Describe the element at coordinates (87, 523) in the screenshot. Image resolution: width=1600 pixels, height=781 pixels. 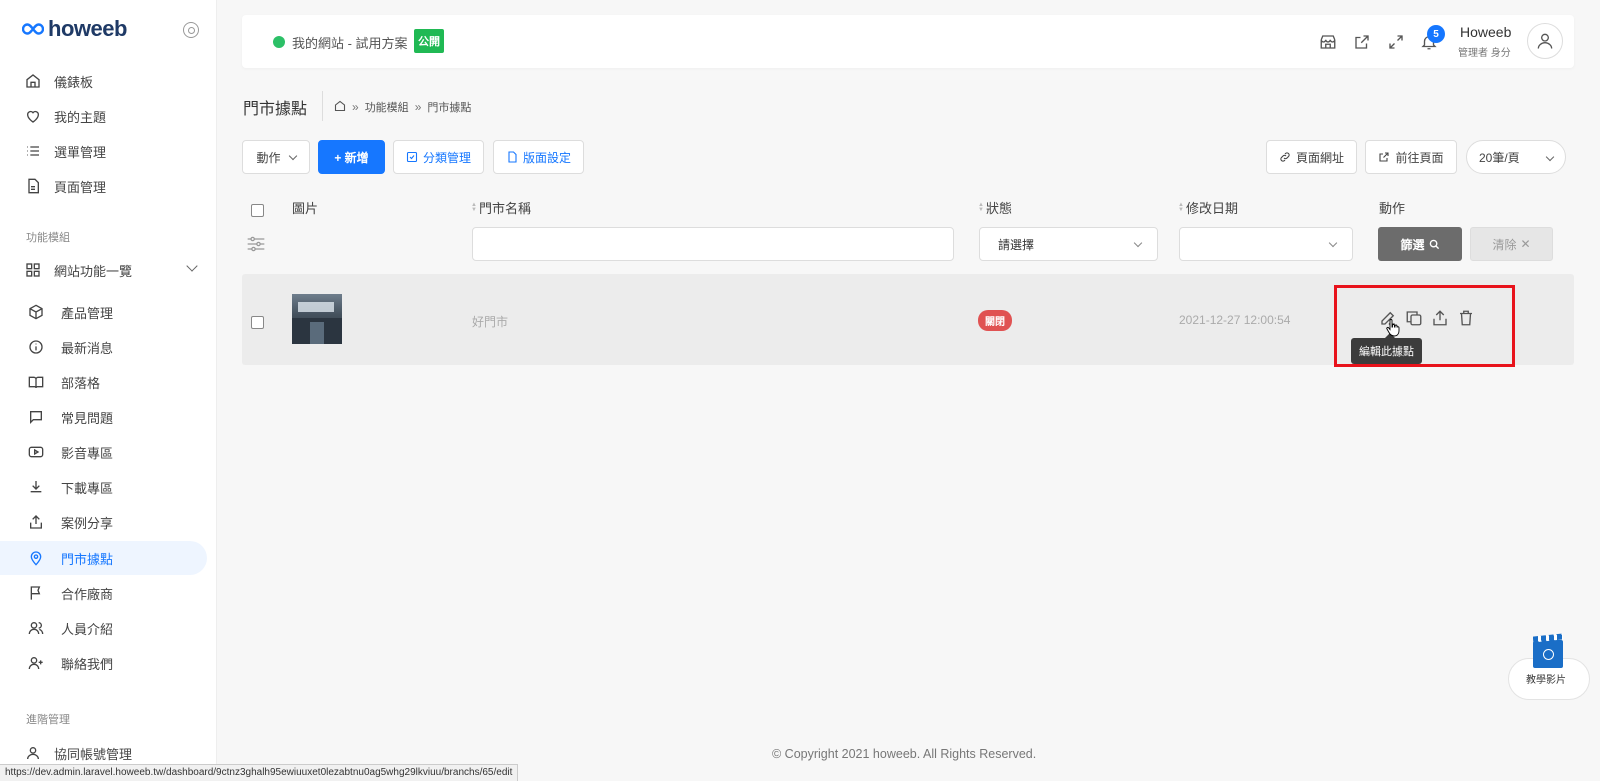
I see `sidebar-item-label: 案例分享` at that location.